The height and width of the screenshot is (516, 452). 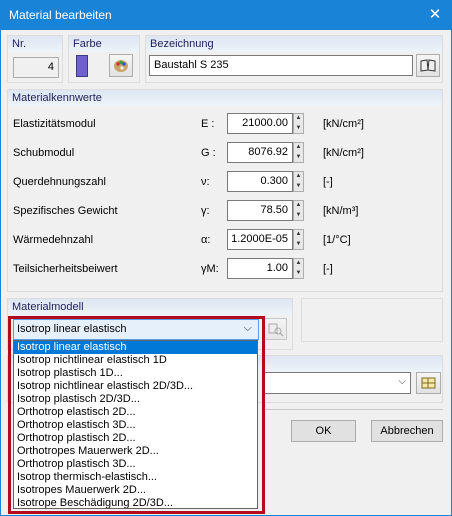 What do you see at coordinates (226, 15) in the screenshot?
I see `title-bar: Material bearbeiten ✕` at bounding box center [226, 15].